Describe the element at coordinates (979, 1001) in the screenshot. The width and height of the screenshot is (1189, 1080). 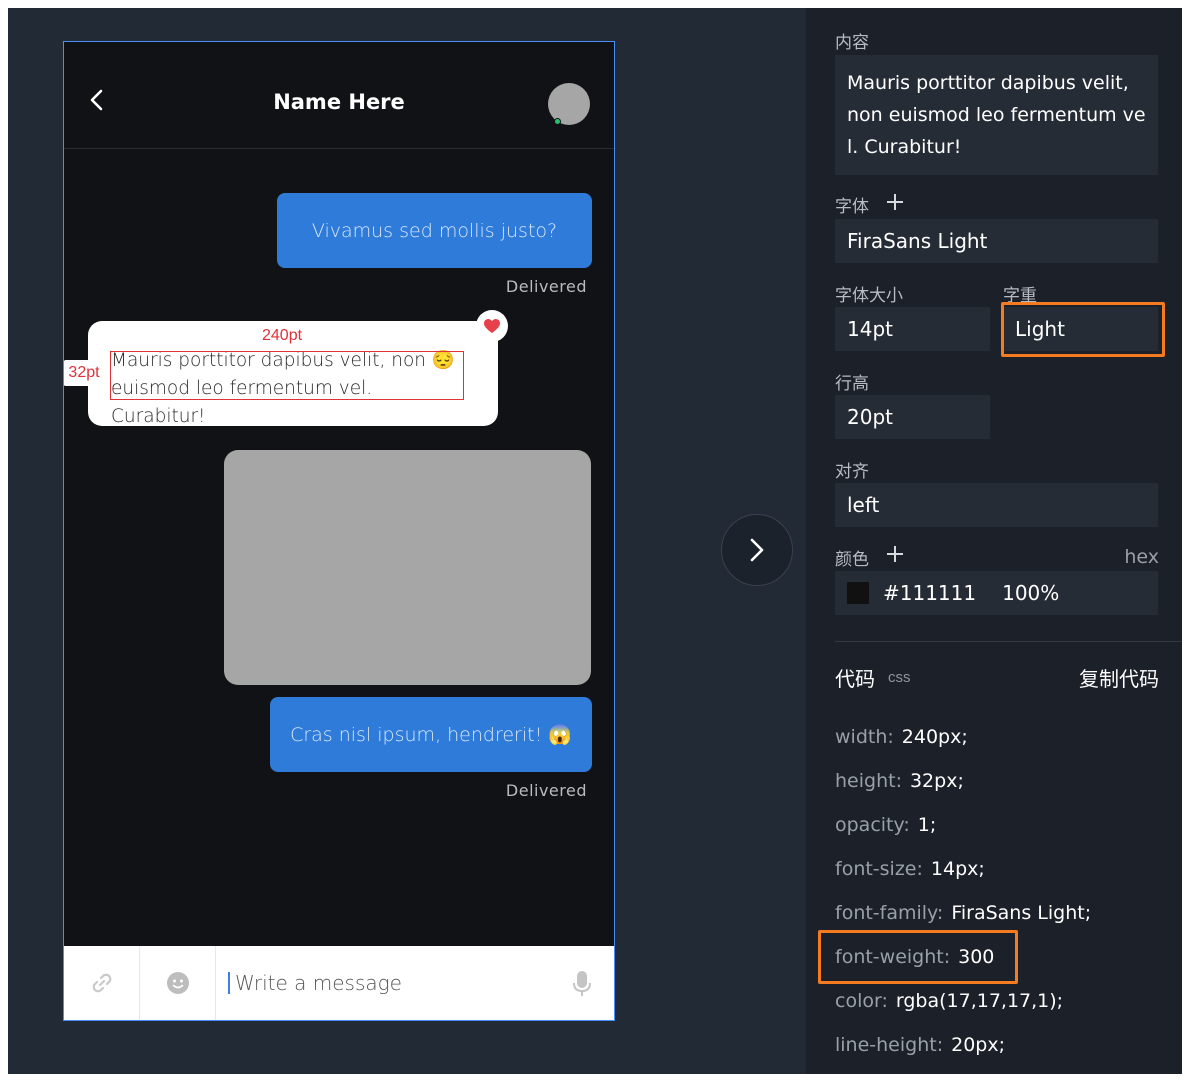
I see `css-value: rgba(17,17,17,1);` at that location.